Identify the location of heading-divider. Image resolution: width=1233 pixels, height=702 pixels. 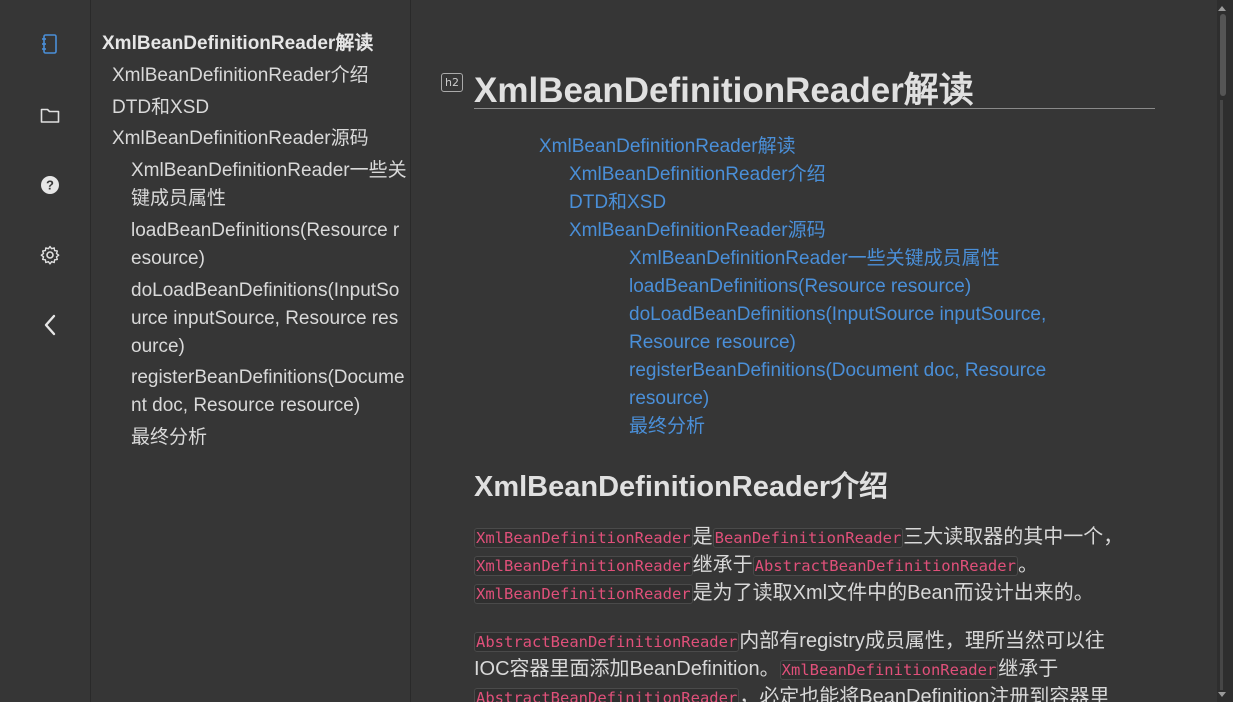
(814, 108).